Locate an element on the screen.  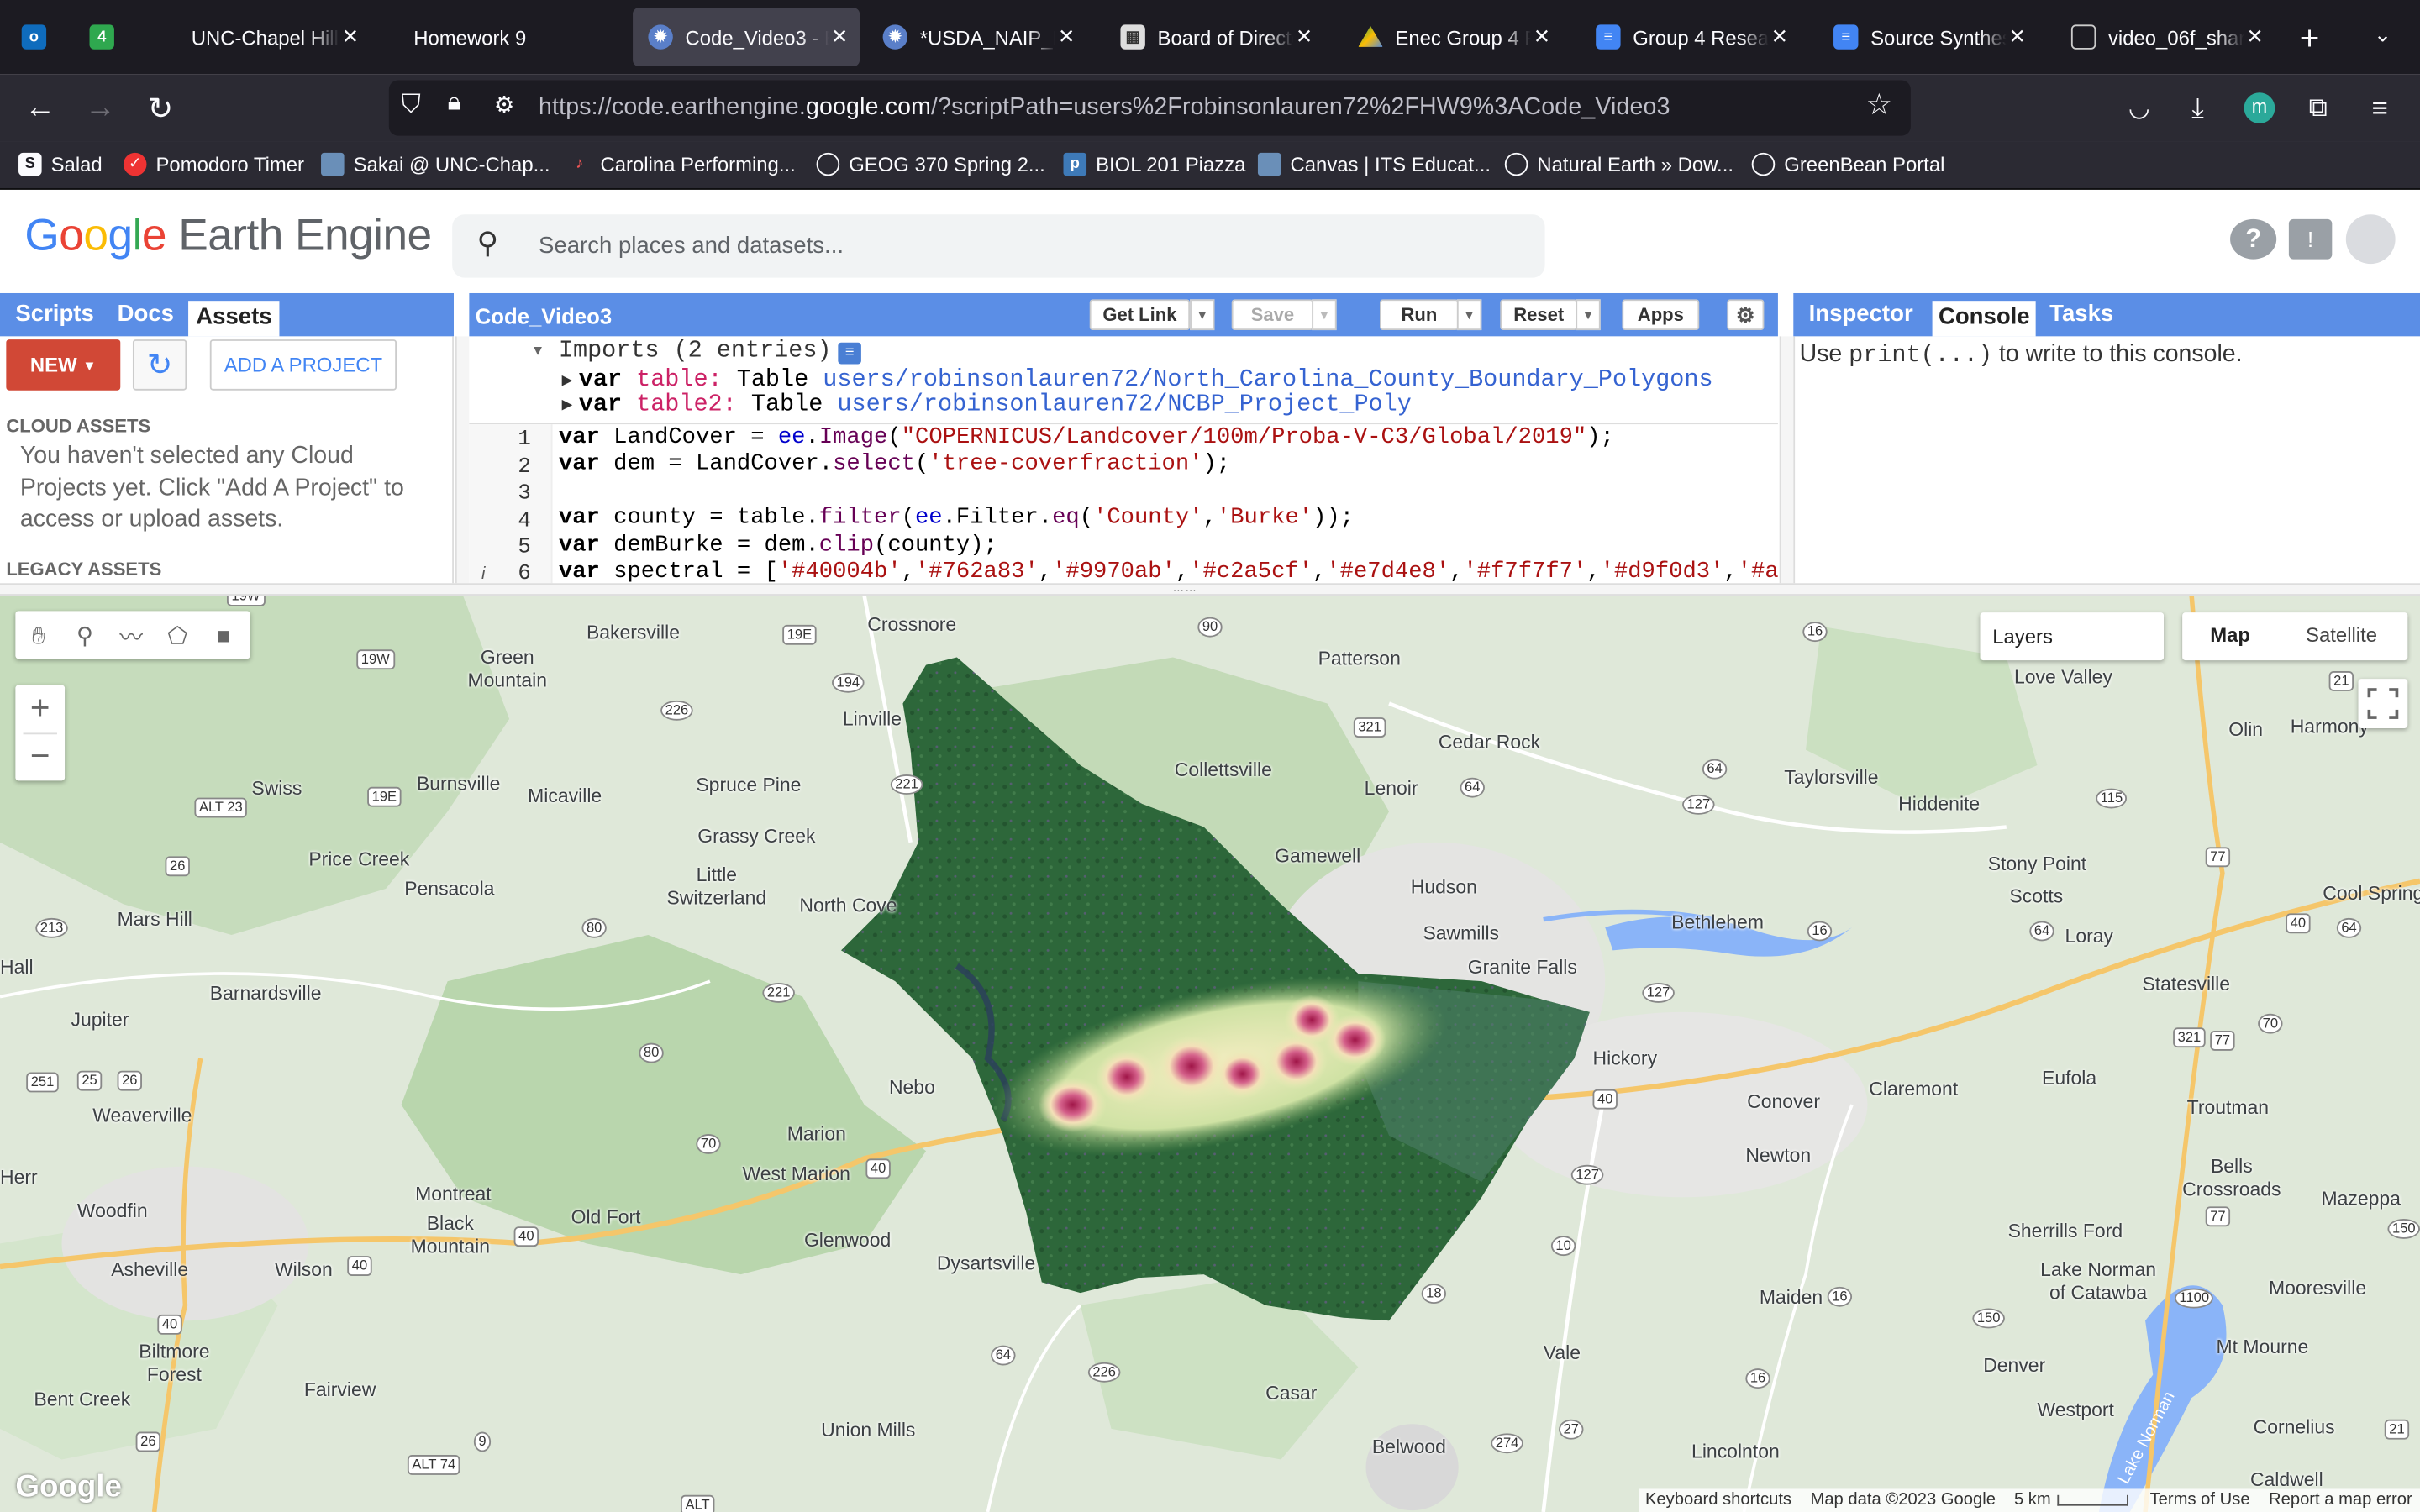
report-error-link: Report a map error is located at coordinates (2340, 1499).